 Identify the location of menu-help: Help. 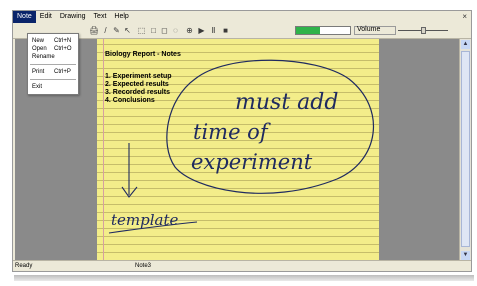
(121, 17).